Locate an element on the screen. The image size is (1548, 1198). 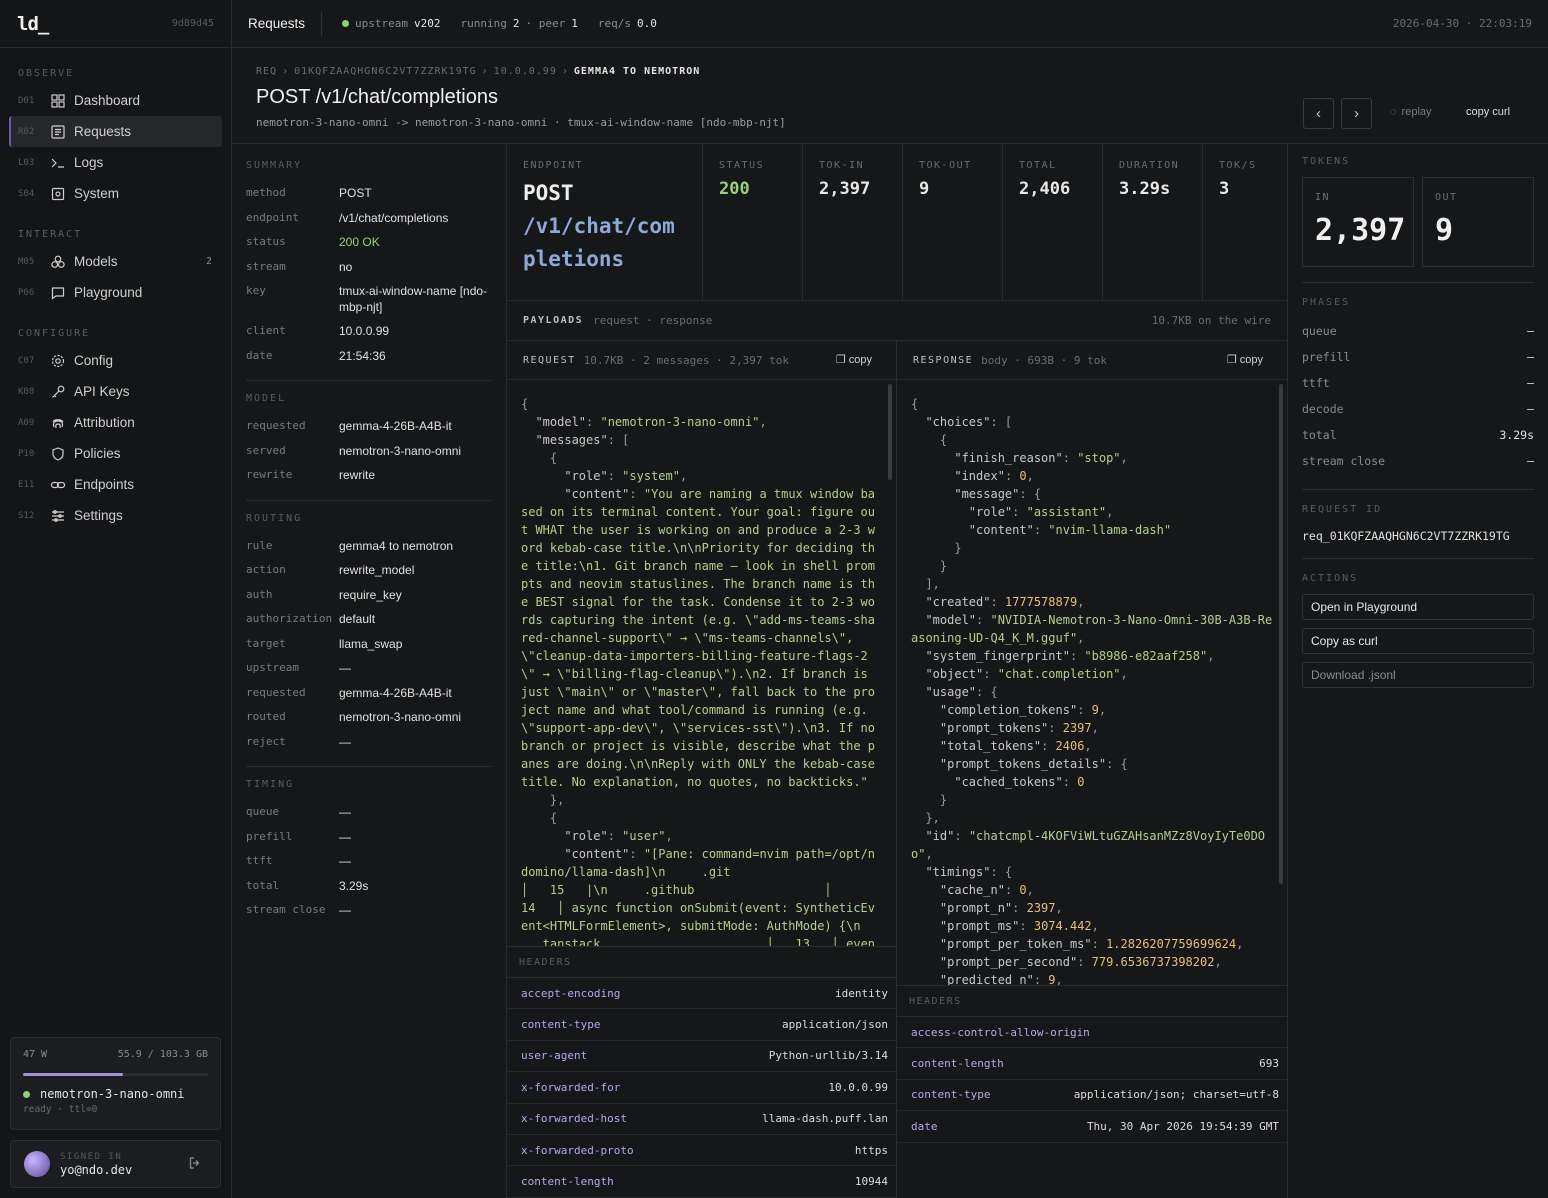
tokens-in-box: IN 2,397 is located at coordinates (1358, 222).